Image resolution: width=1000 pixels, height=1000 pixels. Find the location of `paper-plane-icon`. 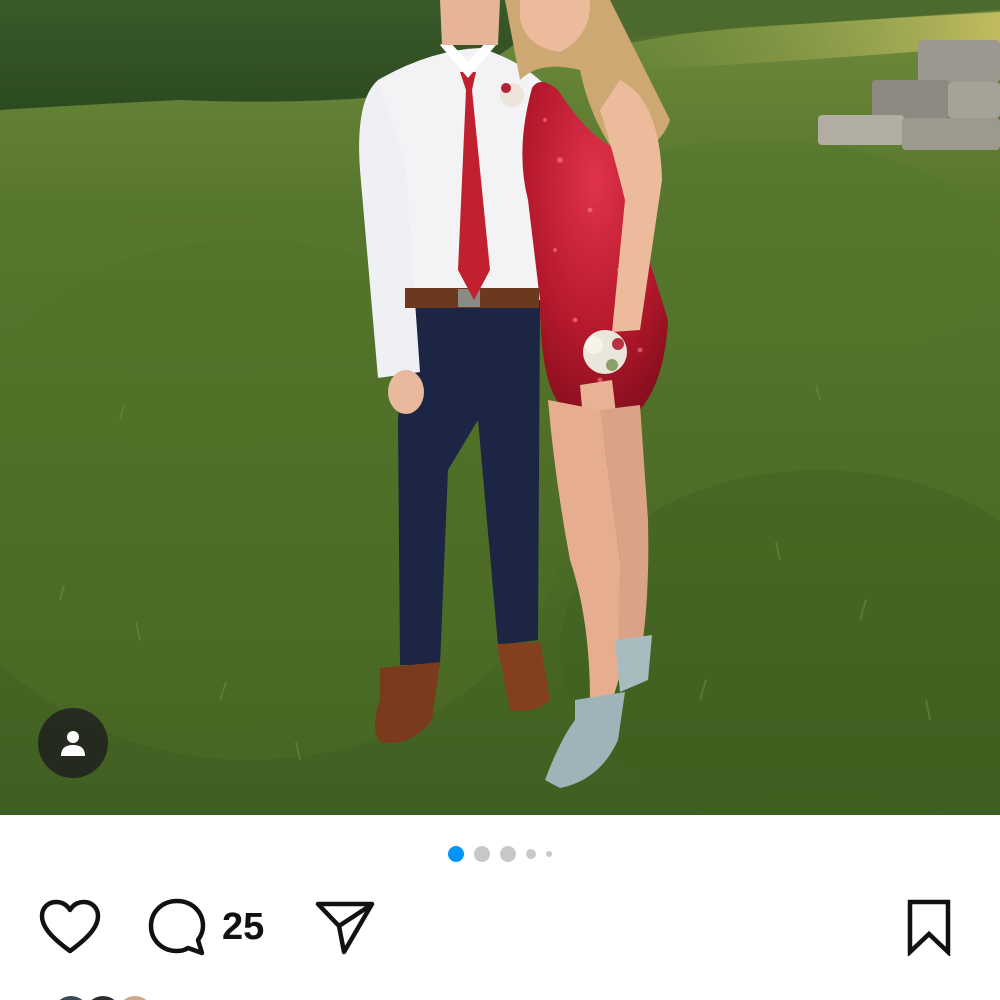

paper-plane-icon is located at coordinates (345, 928).